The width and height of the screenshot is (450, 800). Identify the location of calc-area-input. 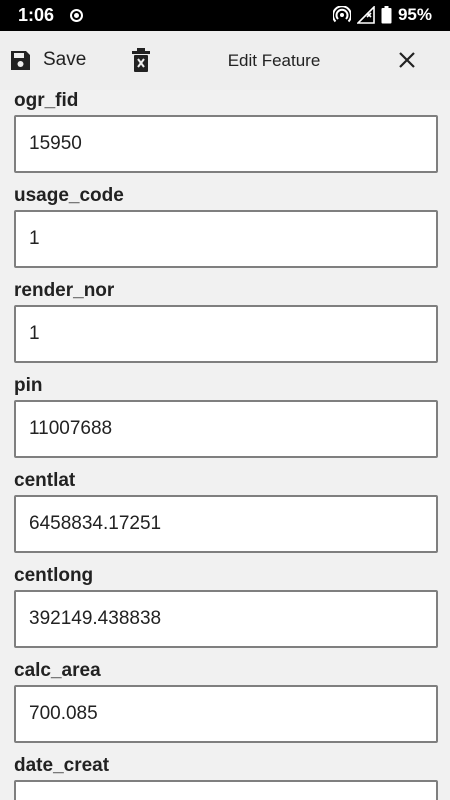
(226, 714).